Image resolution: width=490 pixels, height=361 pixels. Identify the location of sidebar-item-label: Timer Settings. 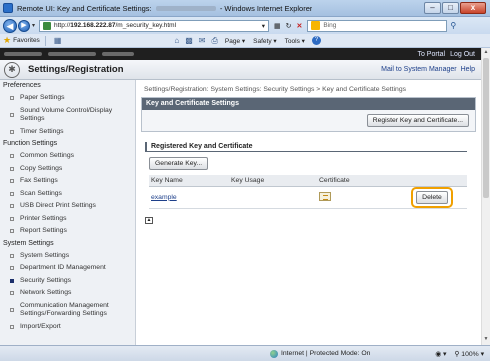
(42, 131).